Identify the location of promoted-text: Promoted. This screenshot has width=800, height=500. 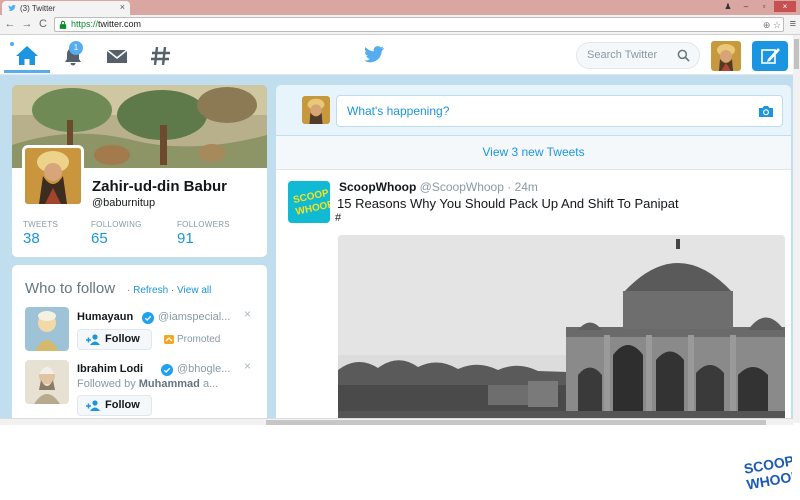
(199, 339).